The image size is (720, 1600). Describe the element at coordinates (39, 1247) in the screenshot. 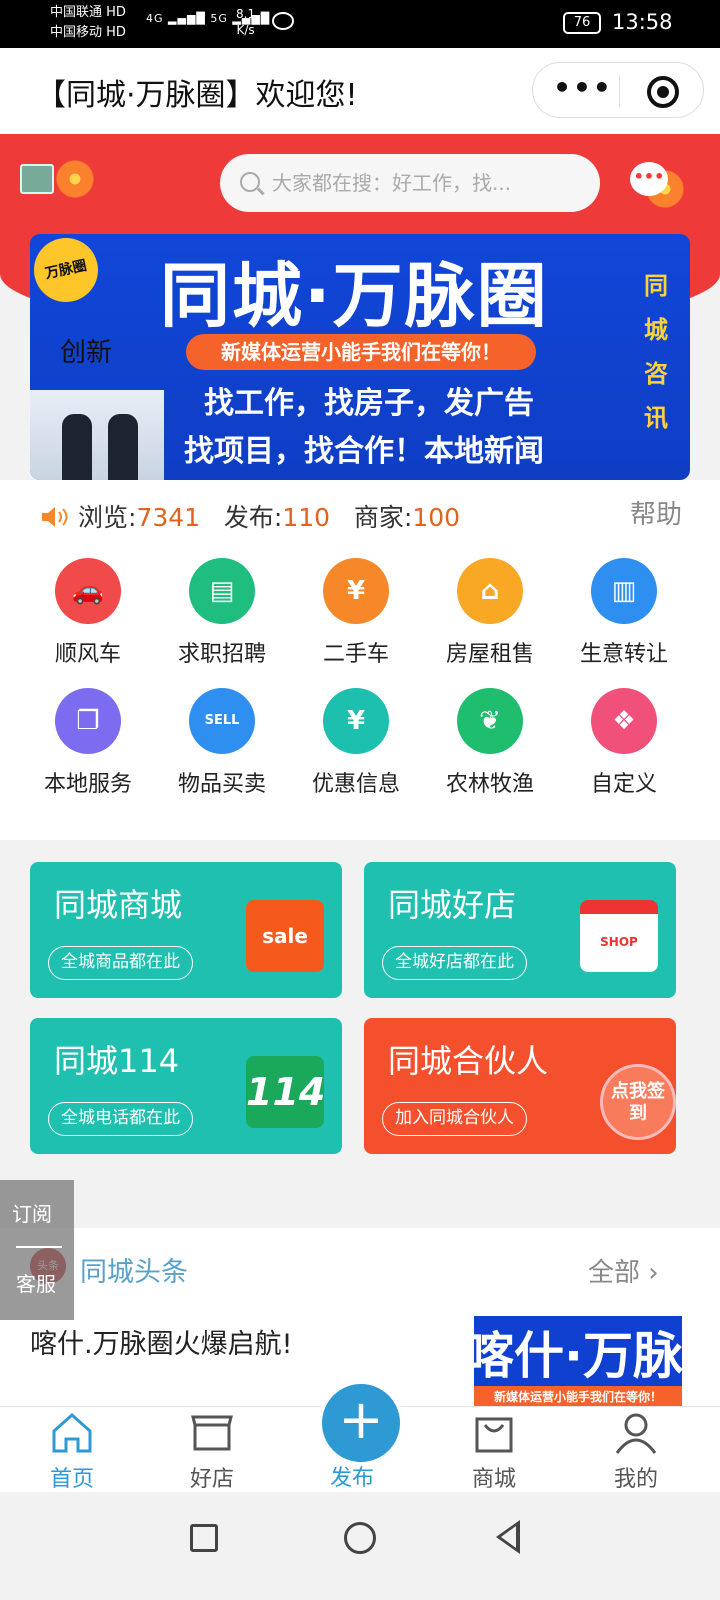

I see `float-divider` at that location.